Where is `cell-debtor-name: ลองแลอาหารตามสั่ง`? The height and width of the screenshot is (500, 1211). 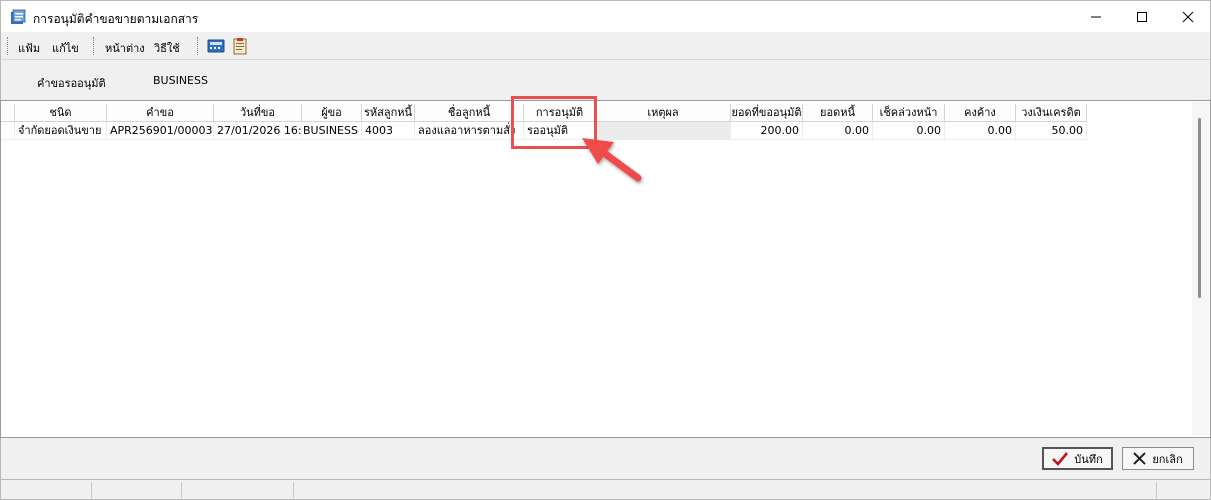 cell-debtor-name: ลองแลอาหารตามสั่ง is located at coordinates (469, 131).